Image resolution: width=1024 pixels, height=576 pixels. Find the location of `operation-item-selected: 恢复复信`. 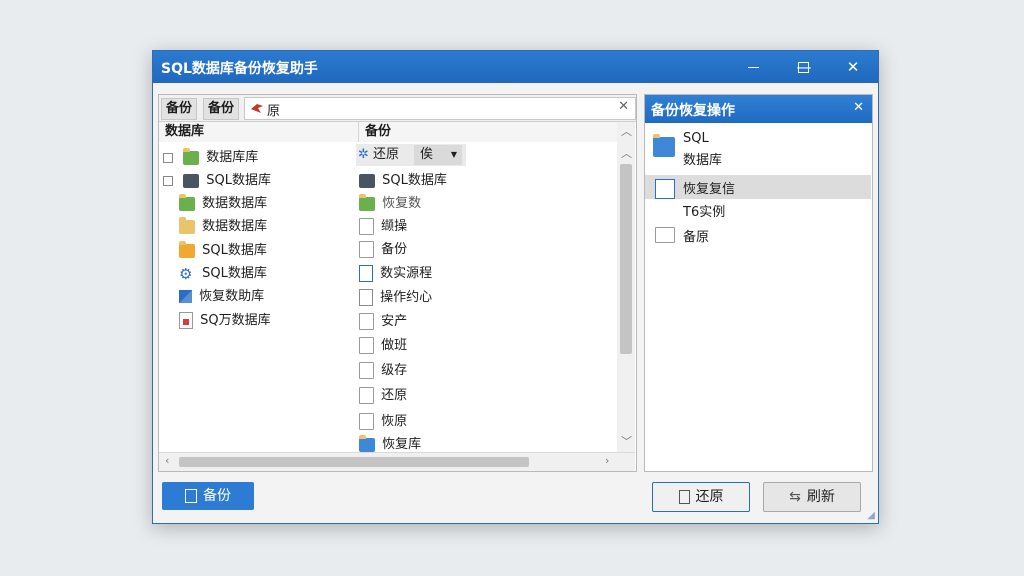

operation-item-selected: 恢复复信 is located at coordinates (758, 187).